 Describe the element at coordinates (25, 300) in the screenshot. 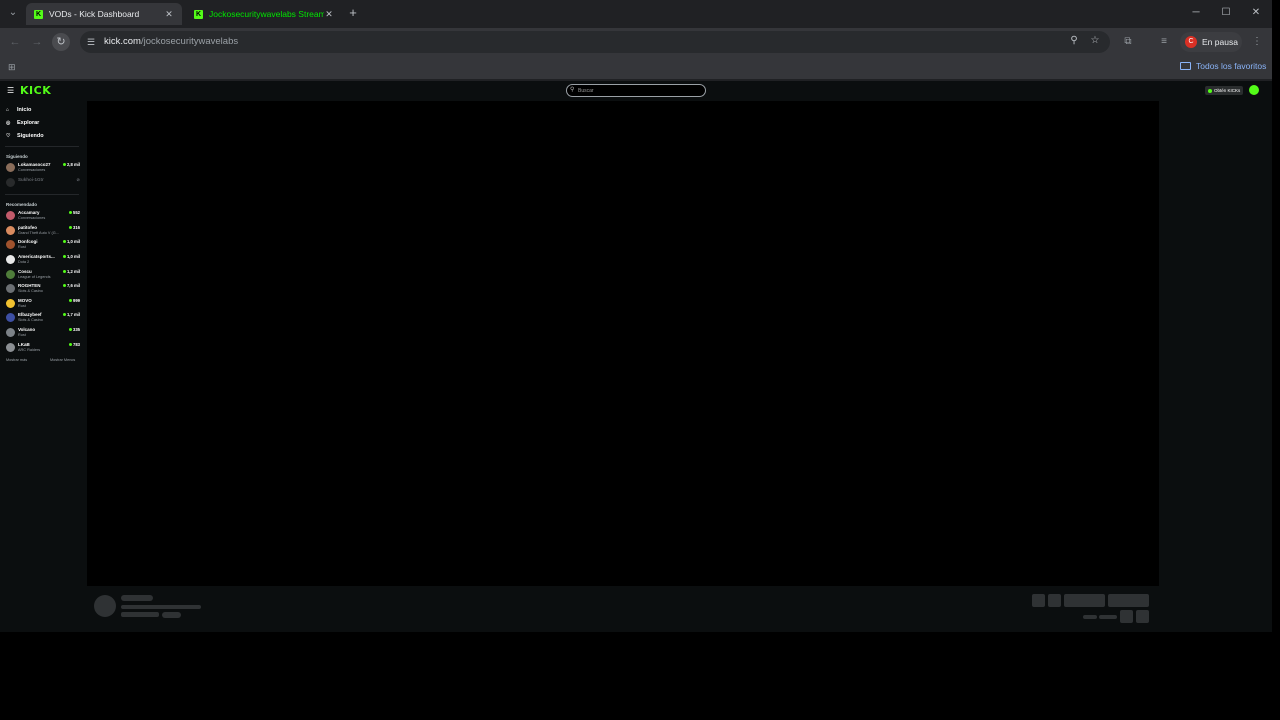

I see `channel-name: MOVO` at that location.